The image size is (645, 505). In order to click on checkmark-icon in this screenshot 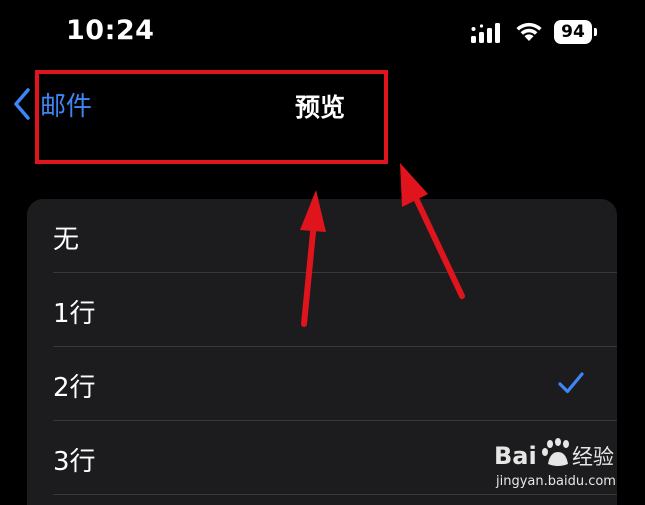, I will do `click(571, 383)`.